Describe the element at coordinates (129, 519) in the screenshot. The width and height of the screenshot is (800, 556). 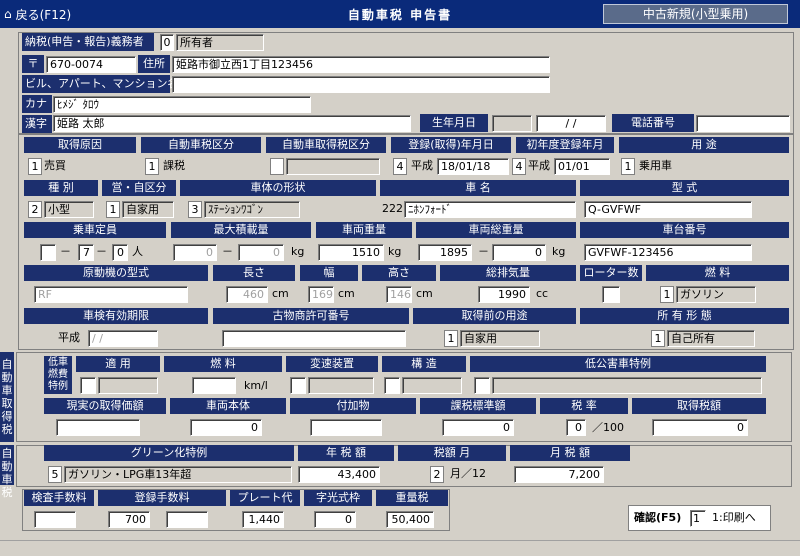
I see `reg-fee-field: 700` at that location.